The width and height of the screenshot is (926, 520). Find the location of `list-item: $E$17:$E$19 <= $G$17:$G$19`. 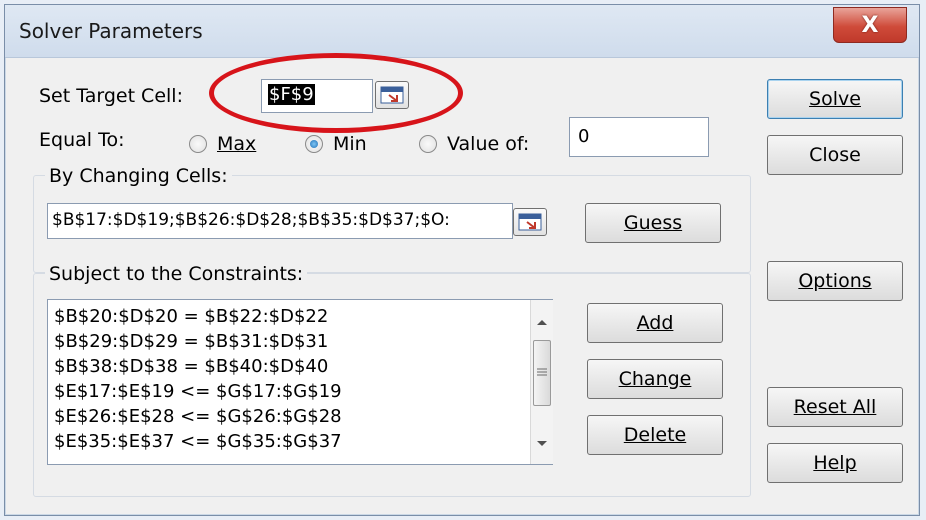

list-item: $E$17:$E$19 <= $G$17:$G$19 is located at coordinates (198, 391).